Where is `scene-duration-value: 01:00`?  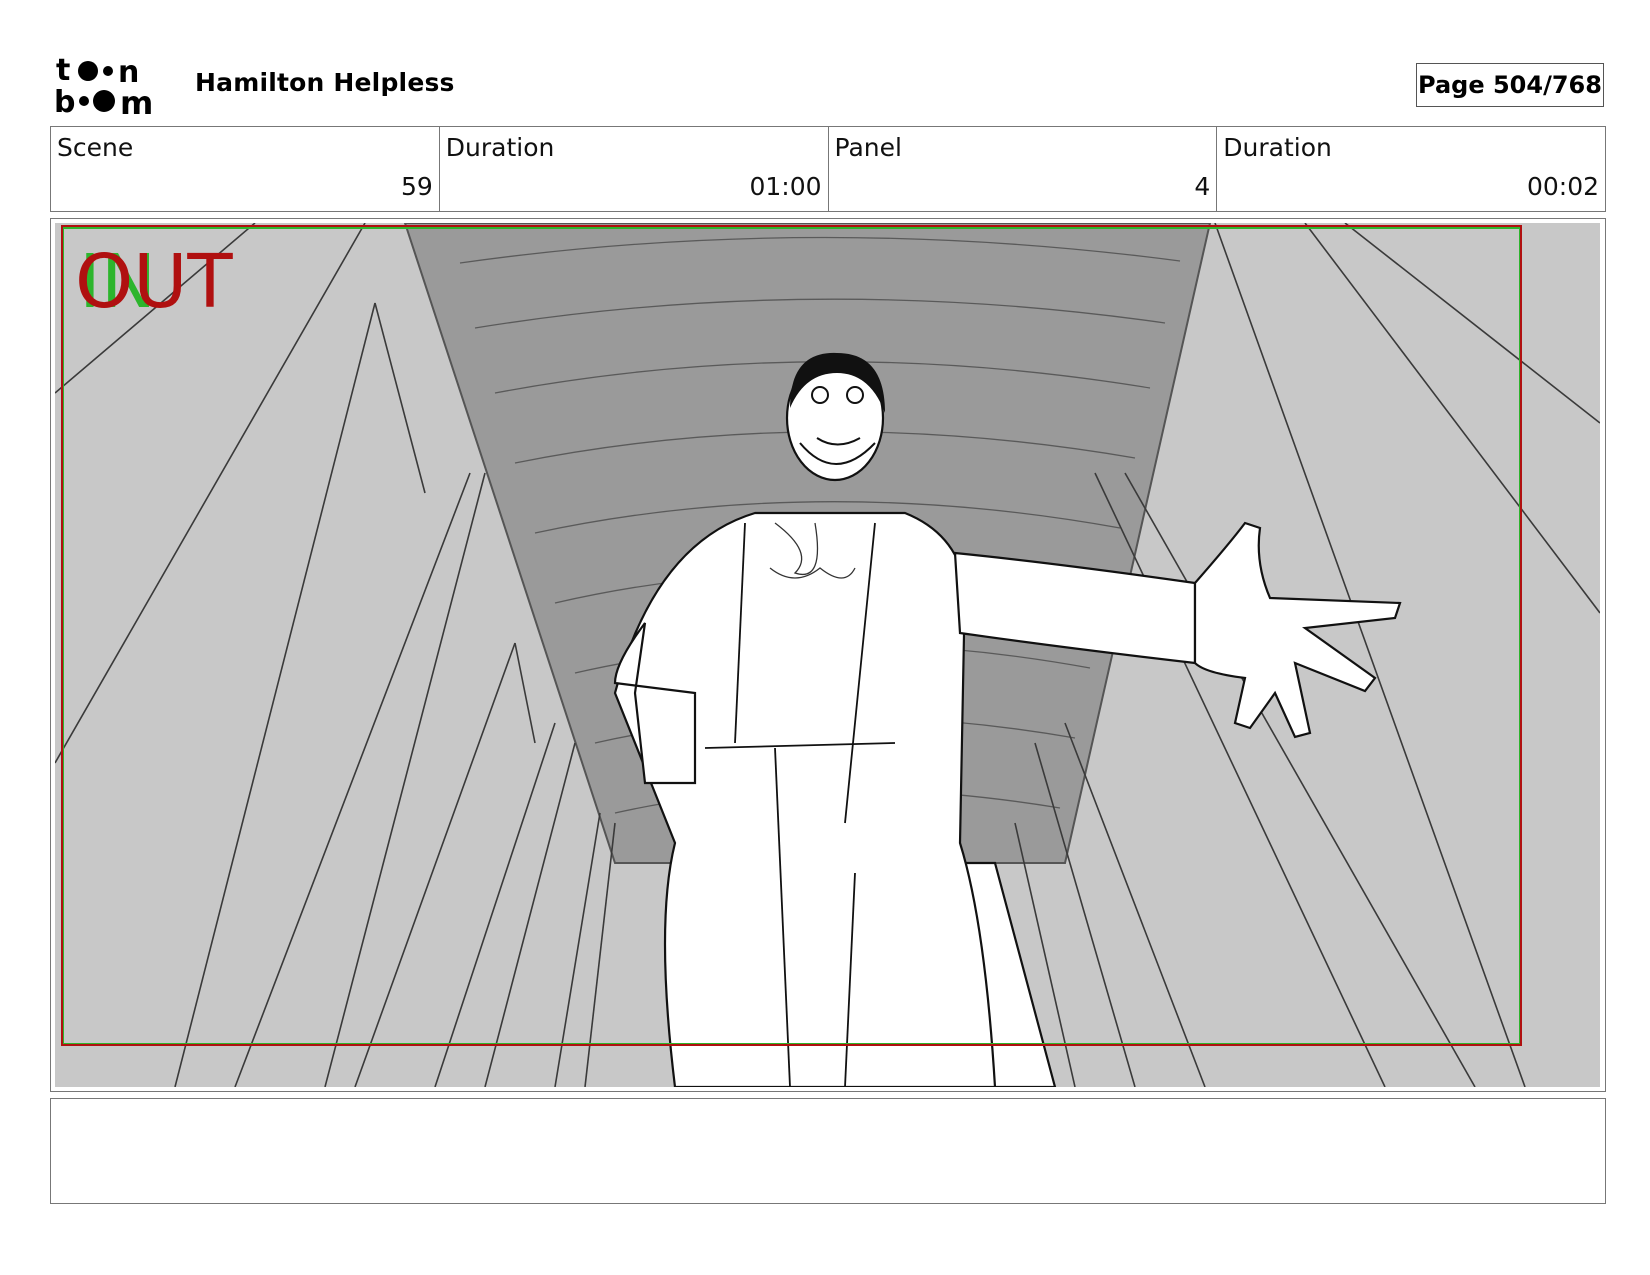
scene-duration-value: 01:00 is located at coordinates (785, 186).